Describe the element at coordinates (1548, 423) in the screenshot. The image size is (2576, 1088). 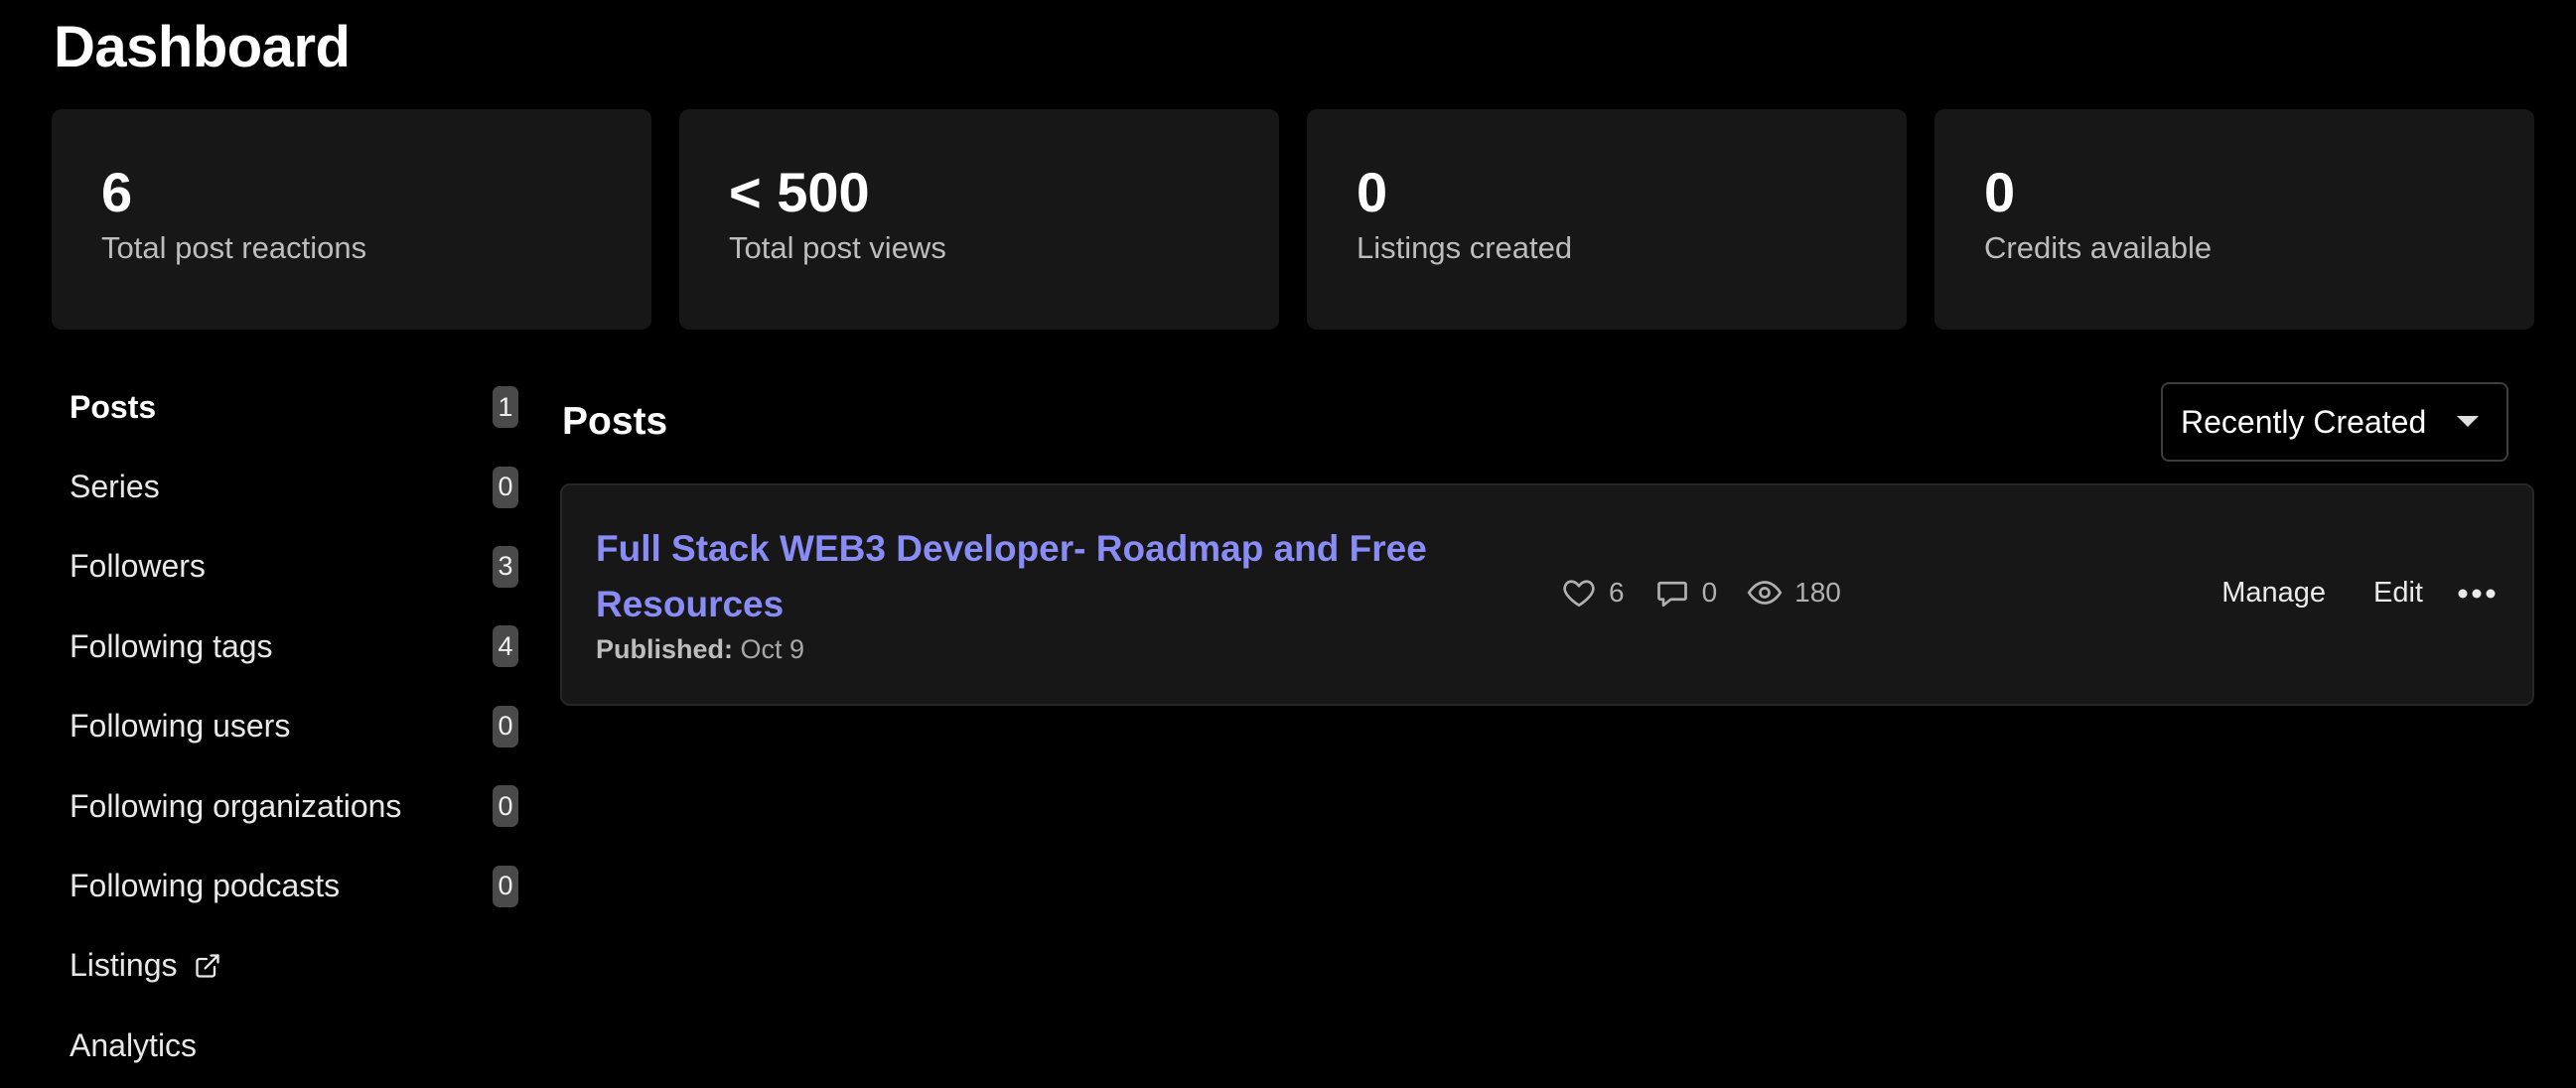
I see `posts-header: Posts Recently Created` at that location.